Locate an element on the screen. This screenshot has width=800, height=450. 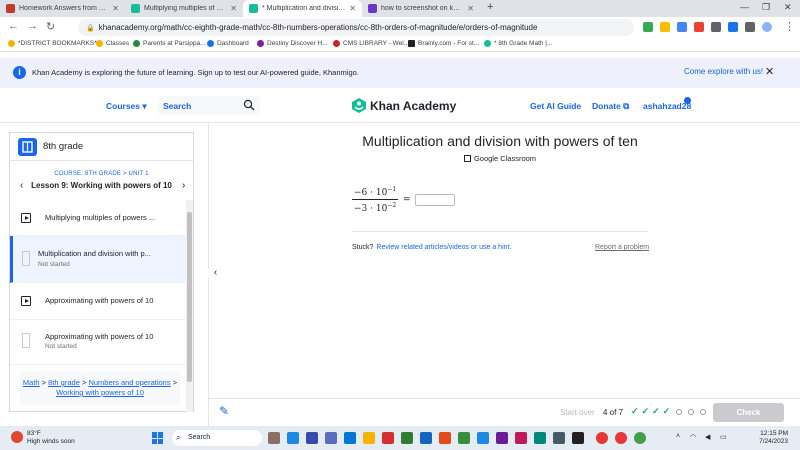
donate-link: Donate ⧉ is located at coordinates (610, 106).